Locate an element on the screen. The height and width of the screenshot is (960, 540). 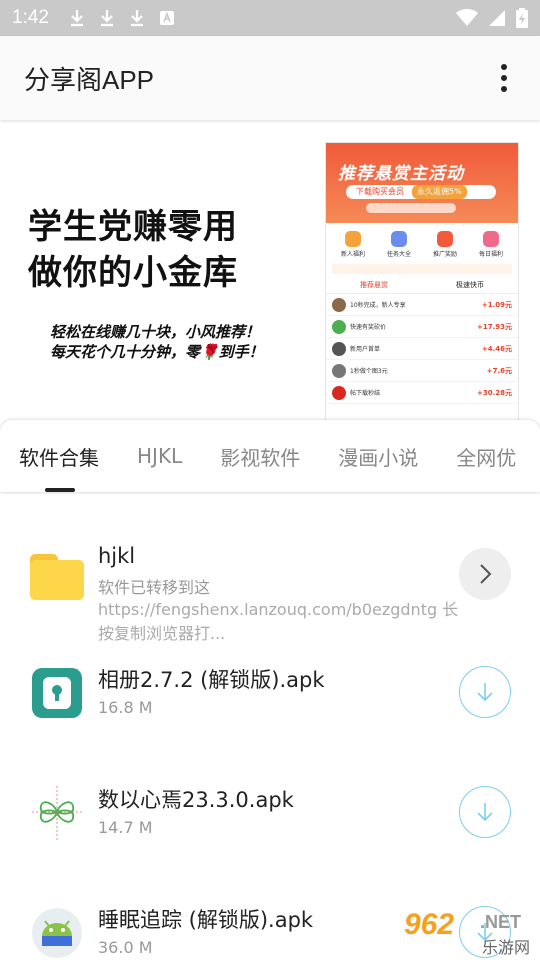
battery-charging-icon is located at coordinates (522, 18).